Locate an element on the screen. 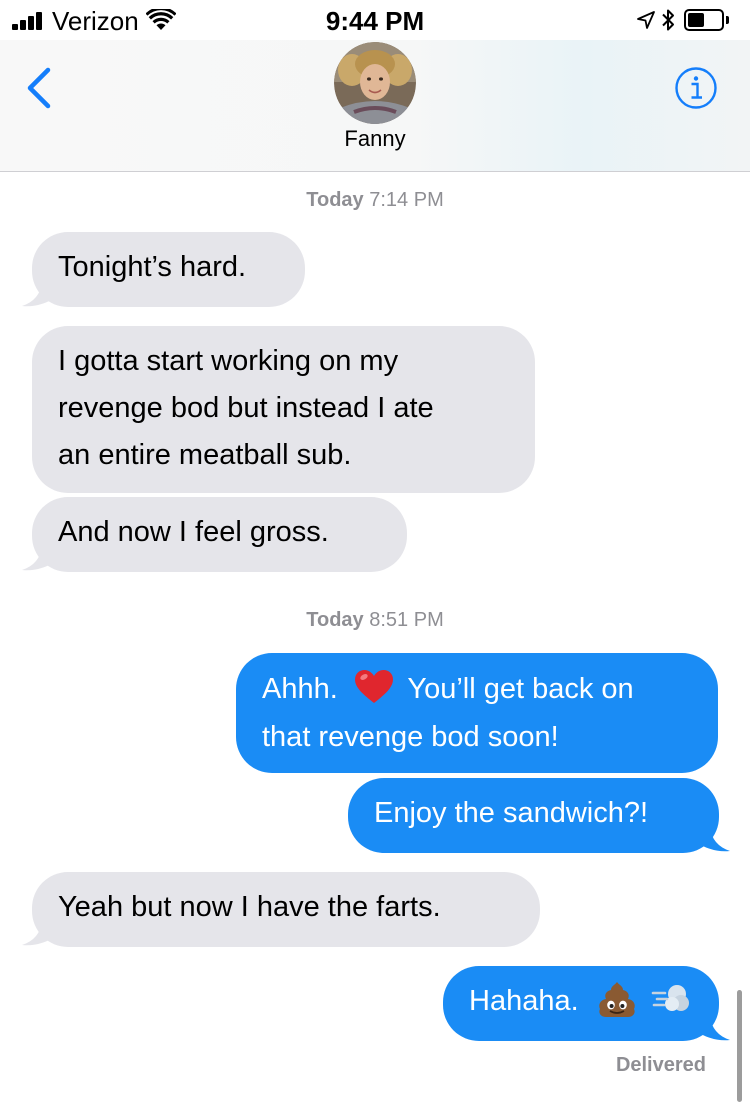 The image size is (750, 1105). message-text: And now I feel gross. is located at coordinates (193, 532).